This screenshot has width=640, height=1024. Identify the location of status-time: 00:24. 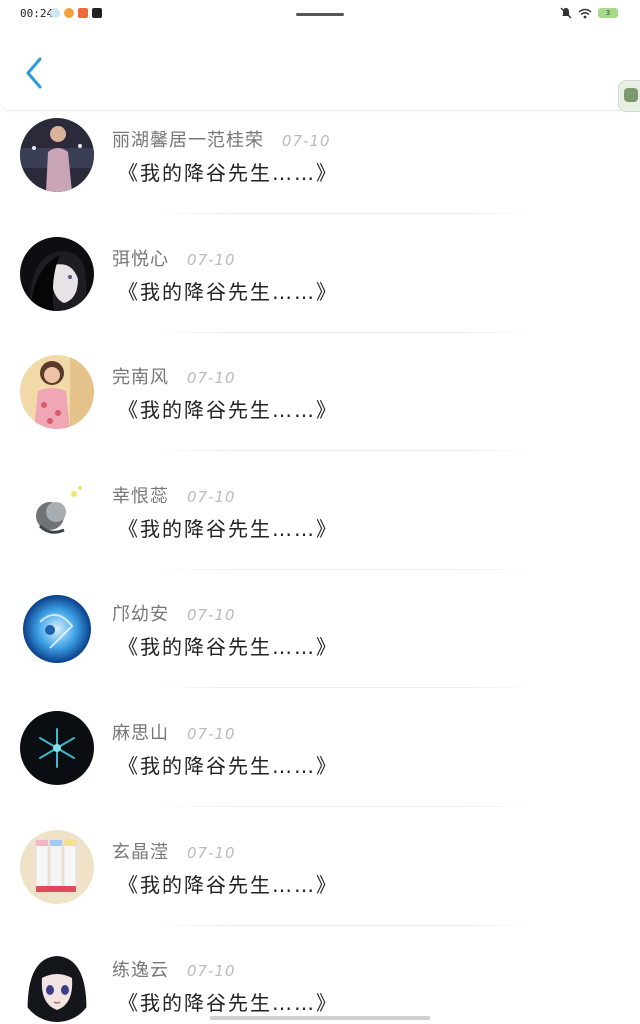
(37, 13).